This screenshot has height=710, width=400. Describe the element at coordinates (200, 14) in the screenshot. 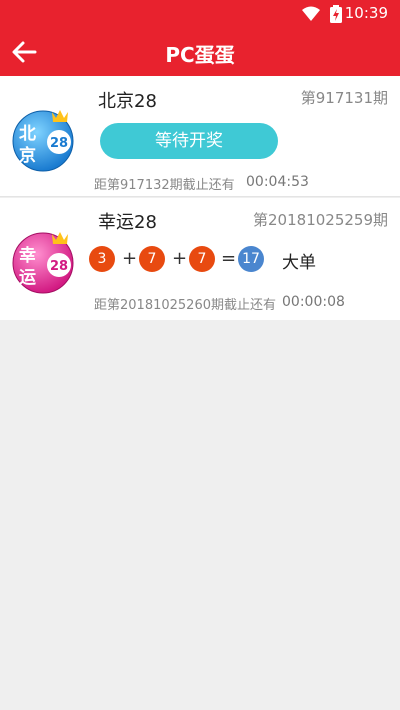

I see `status-bar: 10:39` at that location.